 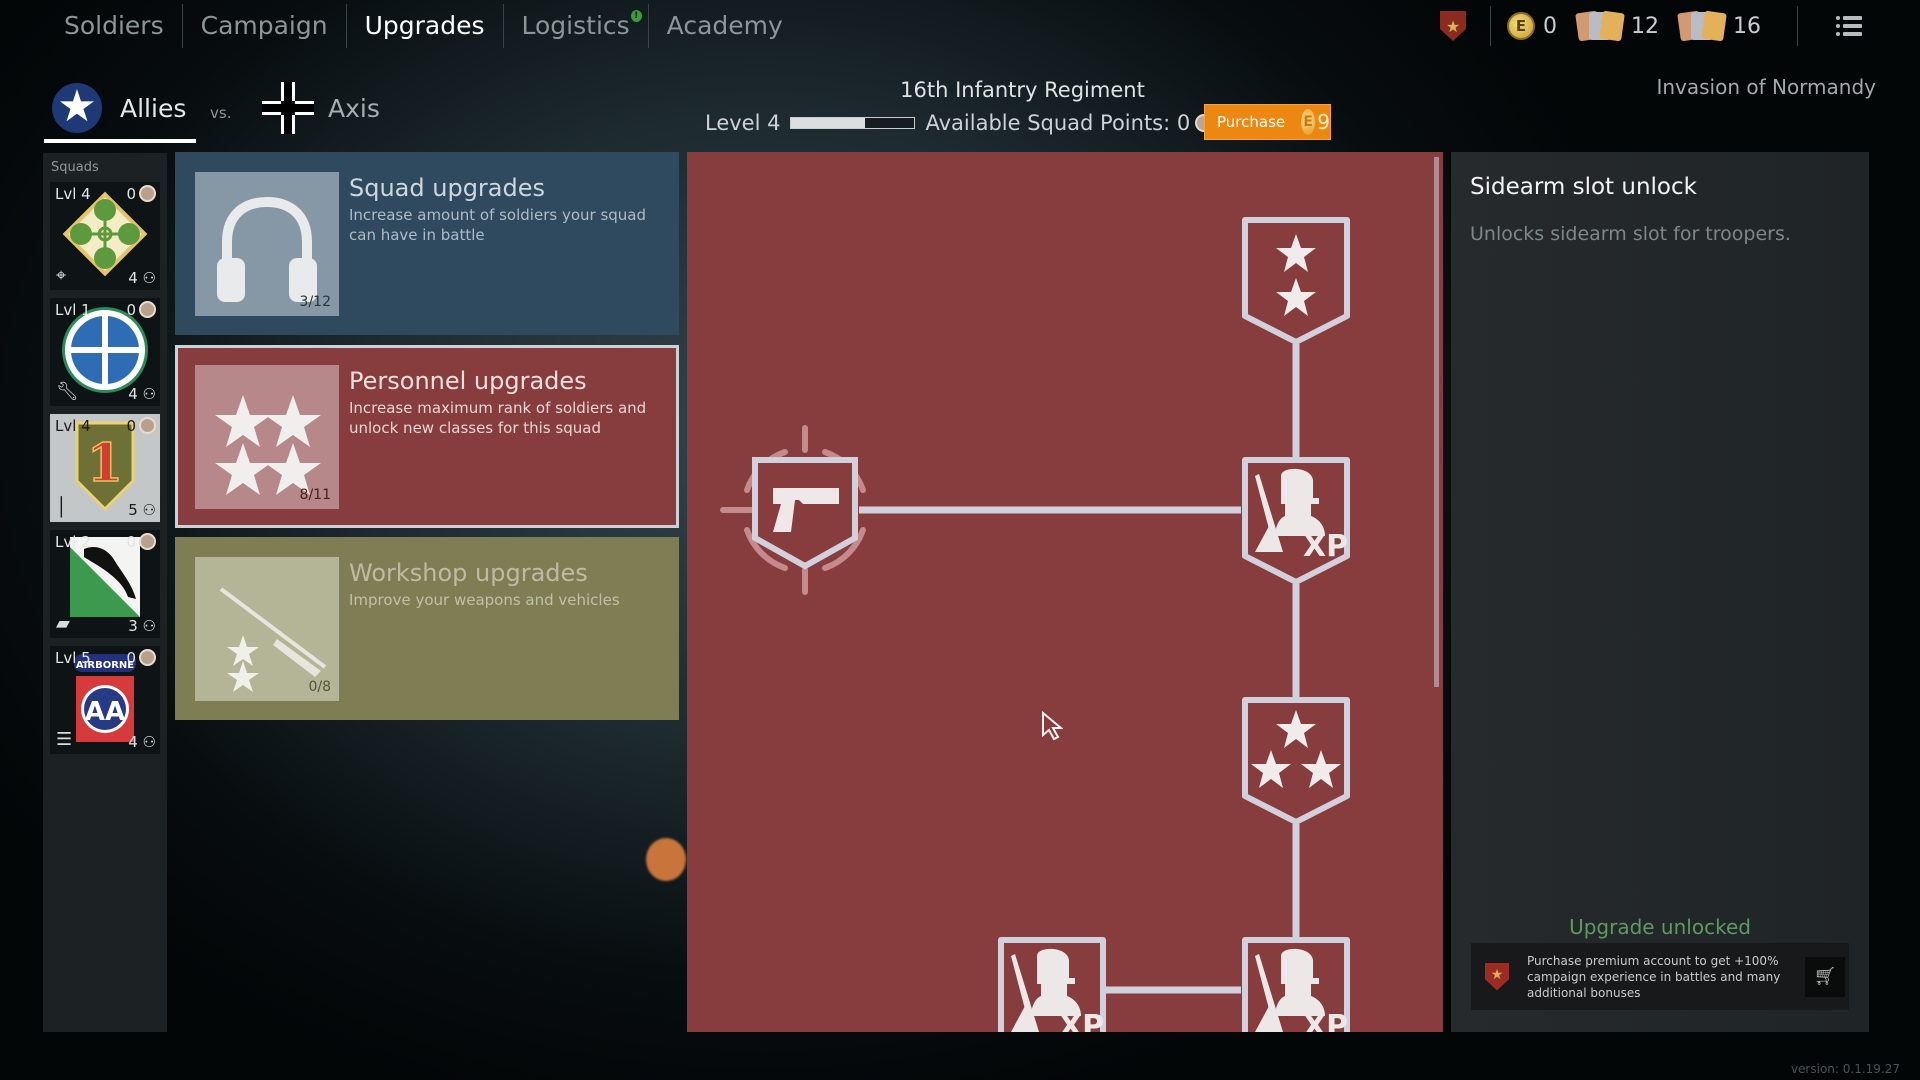 What do you see at coordinates (105, 584) in the screenshot?
I see `squad-card: Lvl 2 0 ▰ 3 ⚇` at bounding box center [105, 584].